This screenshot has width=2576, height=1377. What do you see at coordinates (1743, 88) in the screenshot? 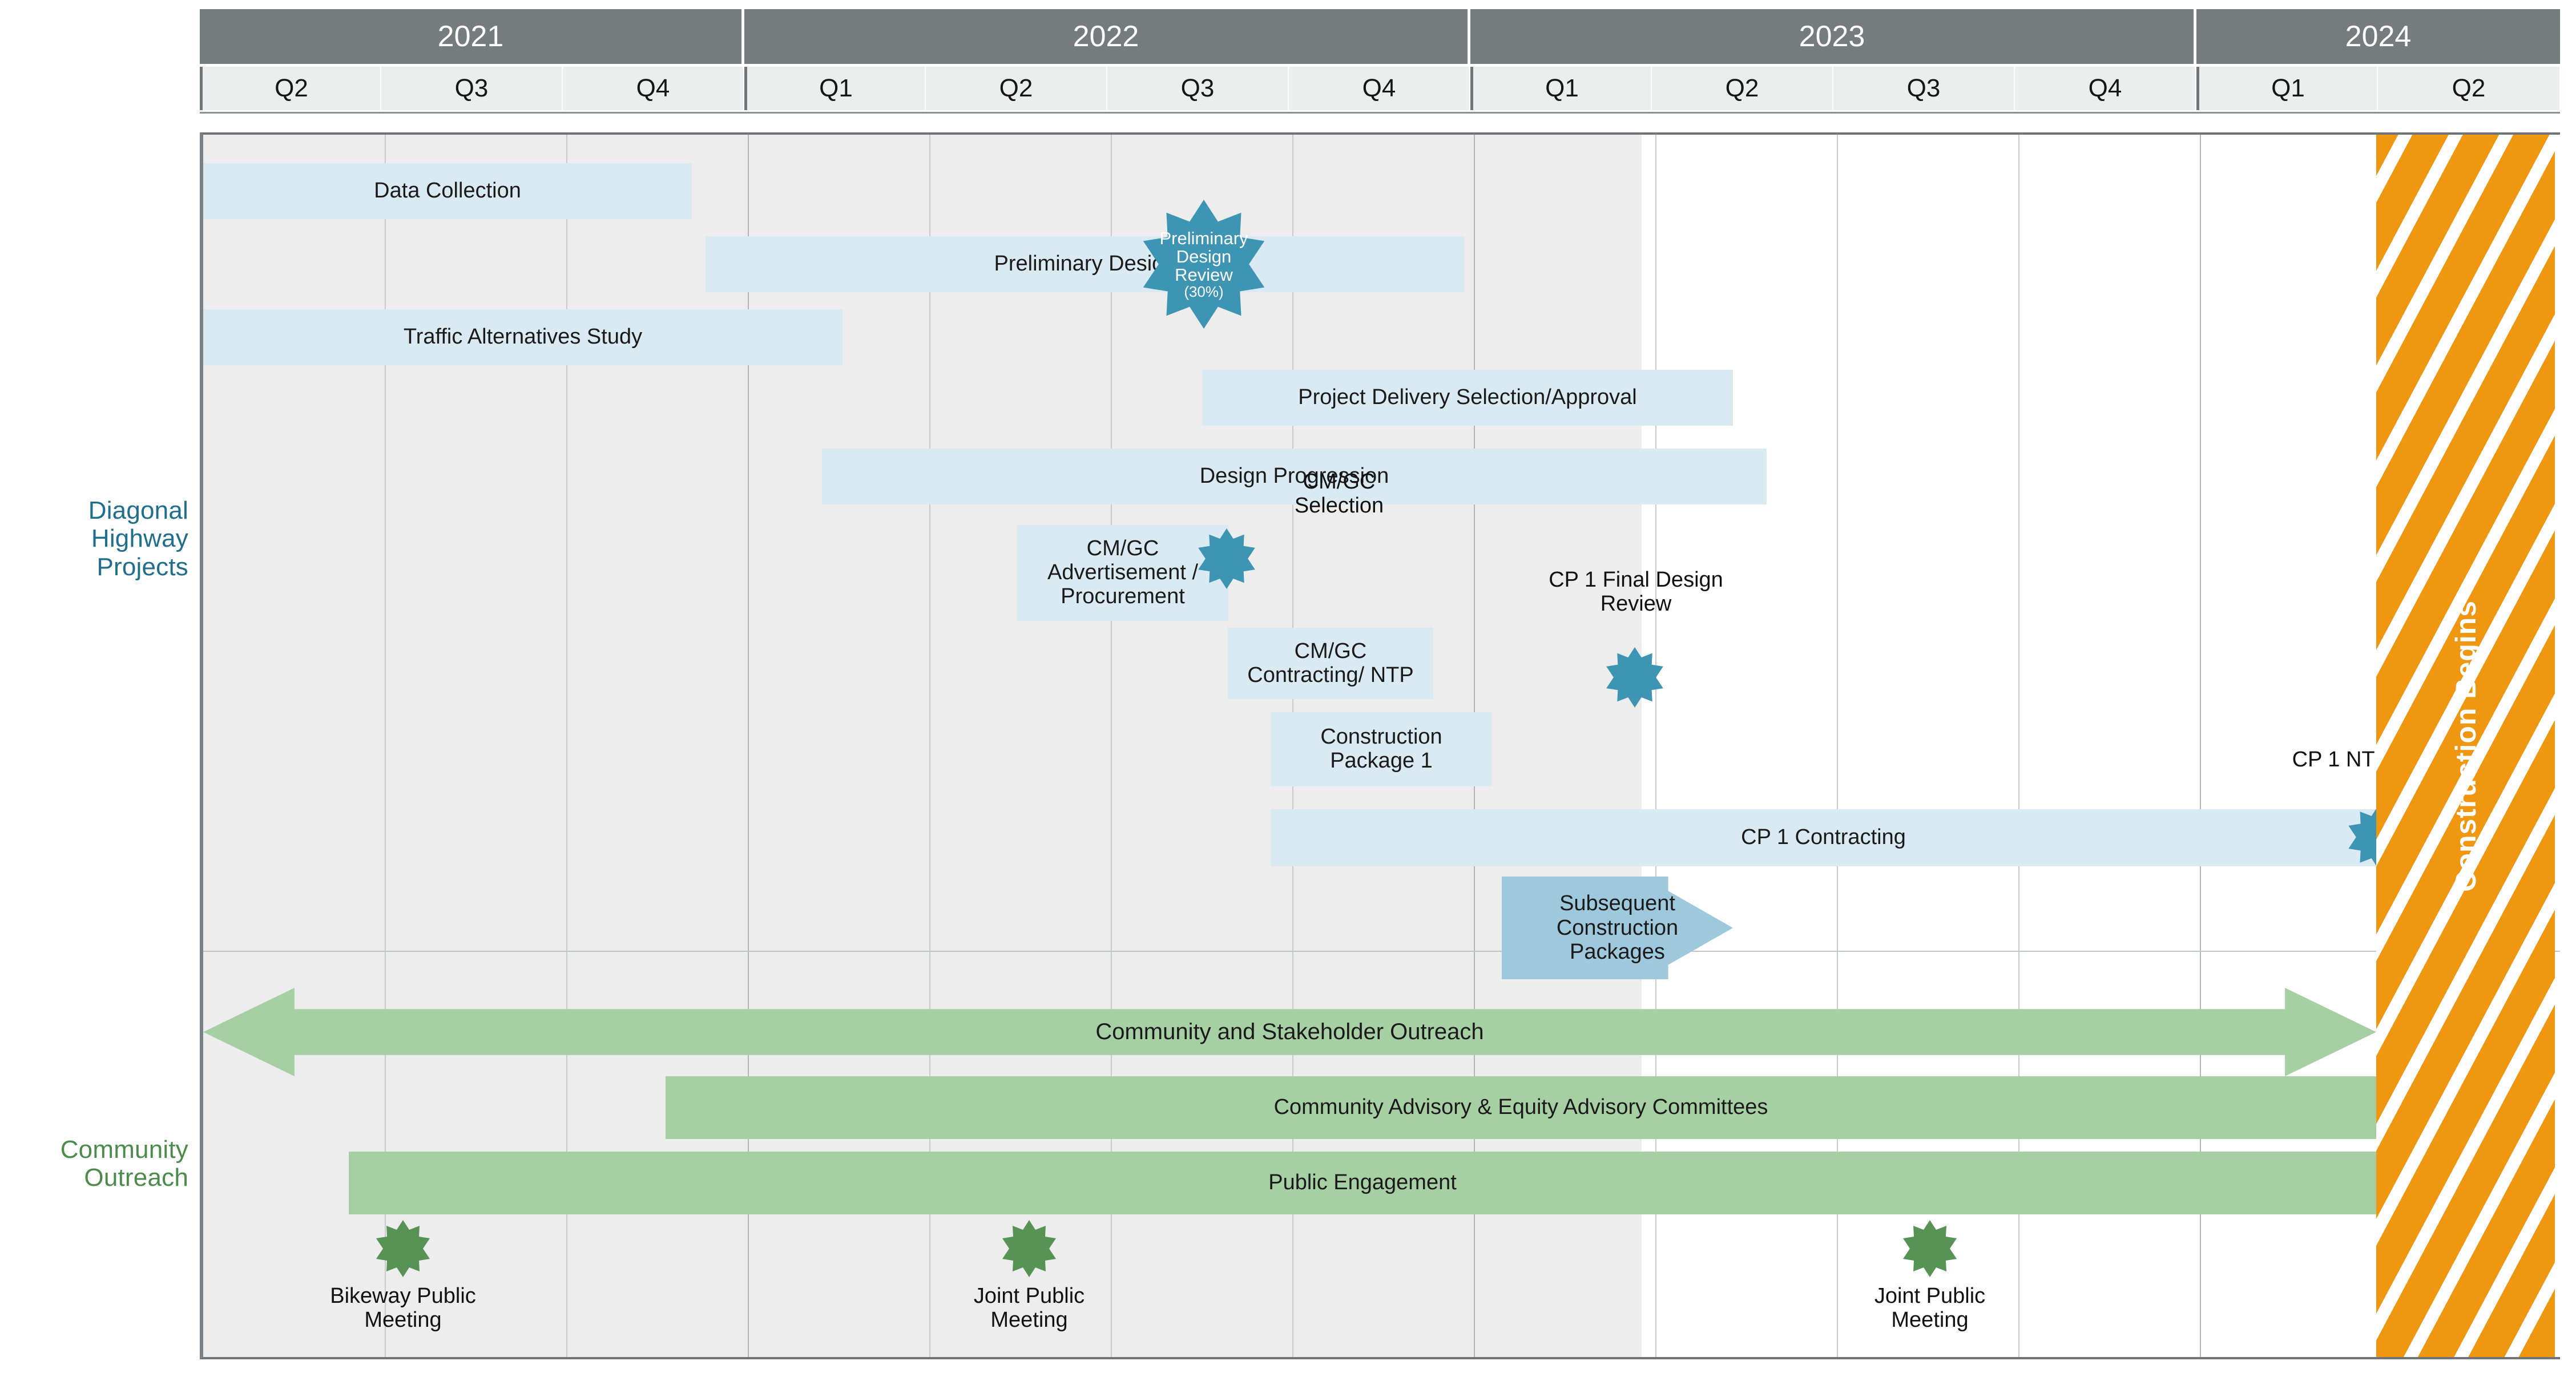
I see `quarter-cell-2023-q2: Q2` at bounding box center [1743, 88].